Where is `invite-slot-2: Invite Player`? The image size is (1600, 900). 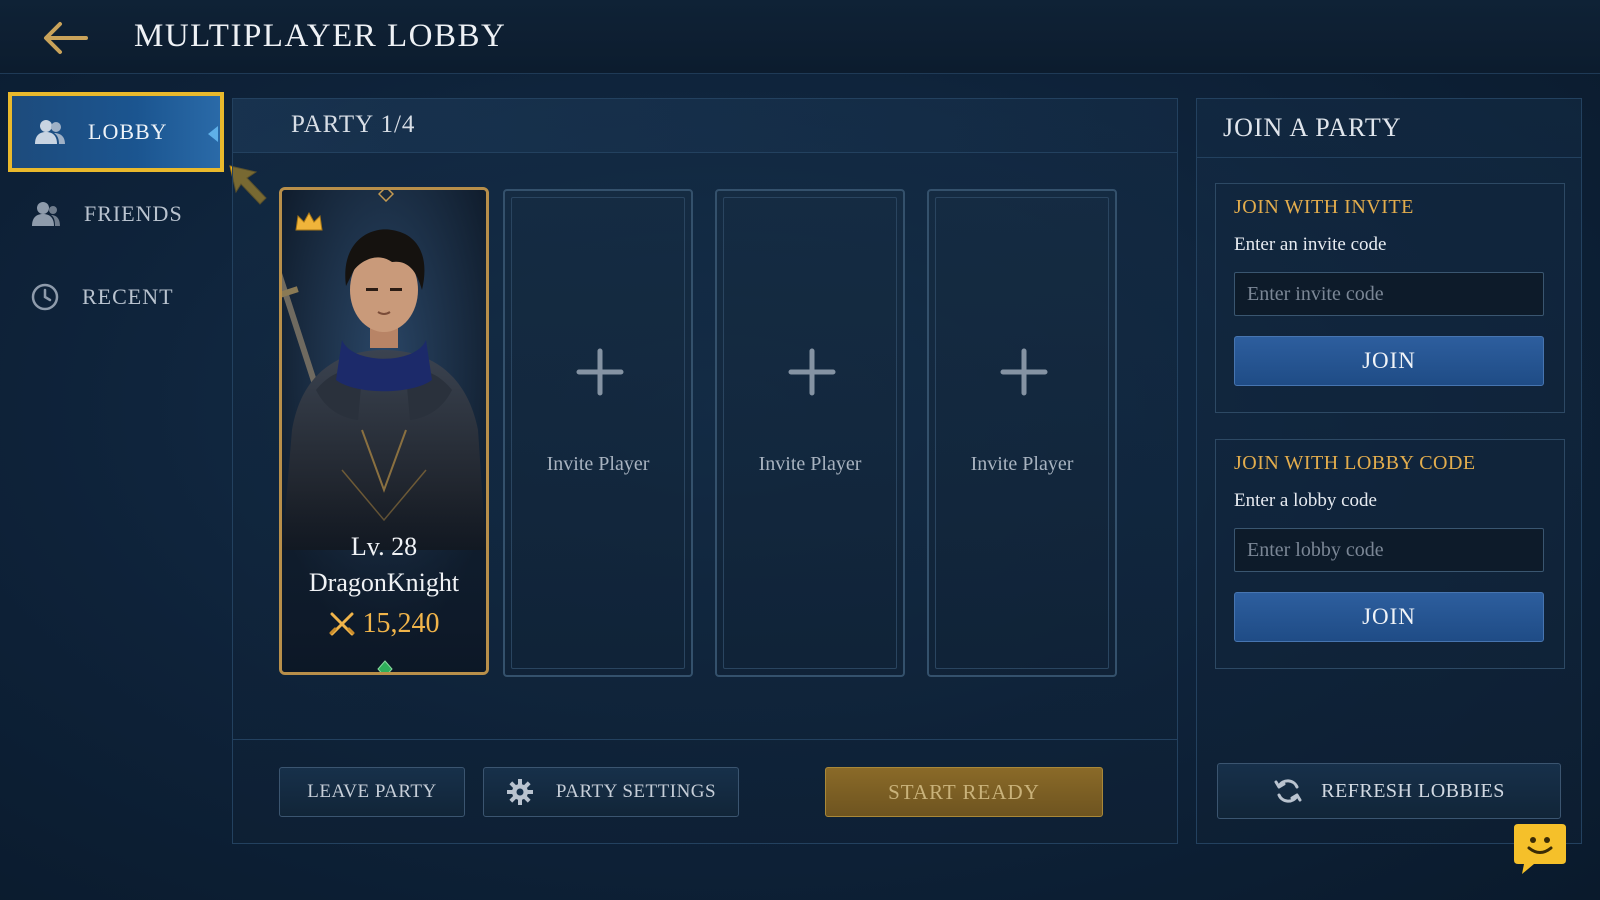 invite-slot-2: Invite Player is located at coordinates (598, 433).